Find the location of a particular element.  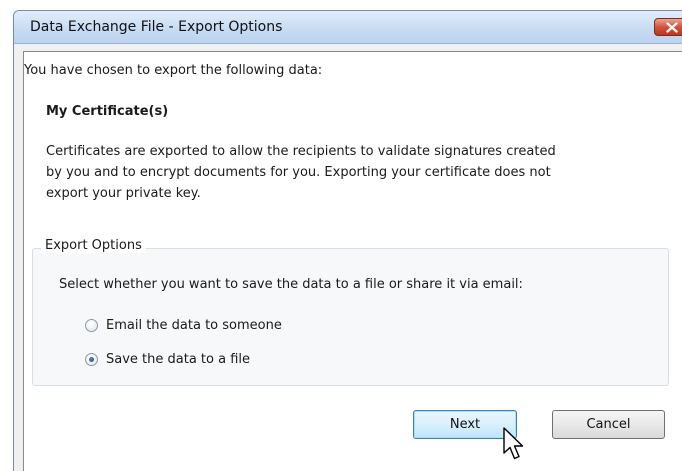

email-option-label: Email the data to someone is located at coordinates (194, 325).